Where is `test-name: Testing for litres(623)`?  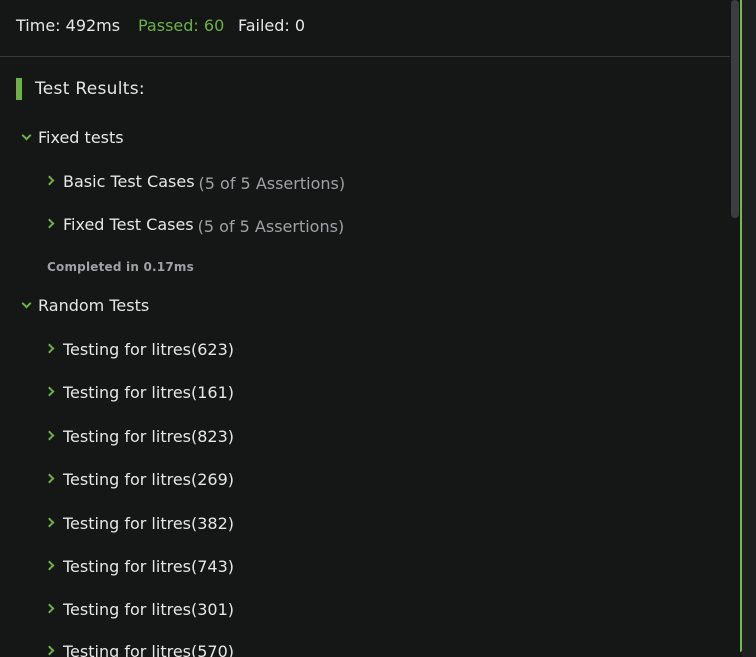 test-name: Testing for litres(623) is located at coordinates (149, 349).